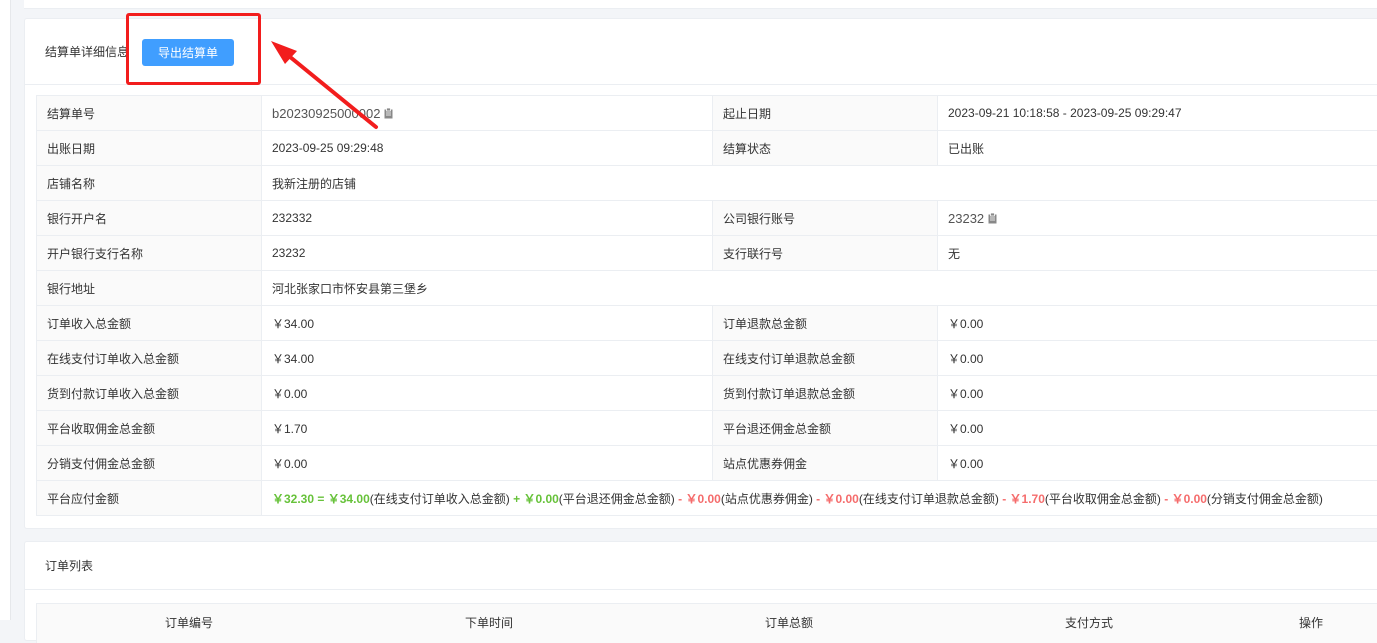  I want to click on label-coupon-commission: 站点优惠券佣金, so click(825, 463).